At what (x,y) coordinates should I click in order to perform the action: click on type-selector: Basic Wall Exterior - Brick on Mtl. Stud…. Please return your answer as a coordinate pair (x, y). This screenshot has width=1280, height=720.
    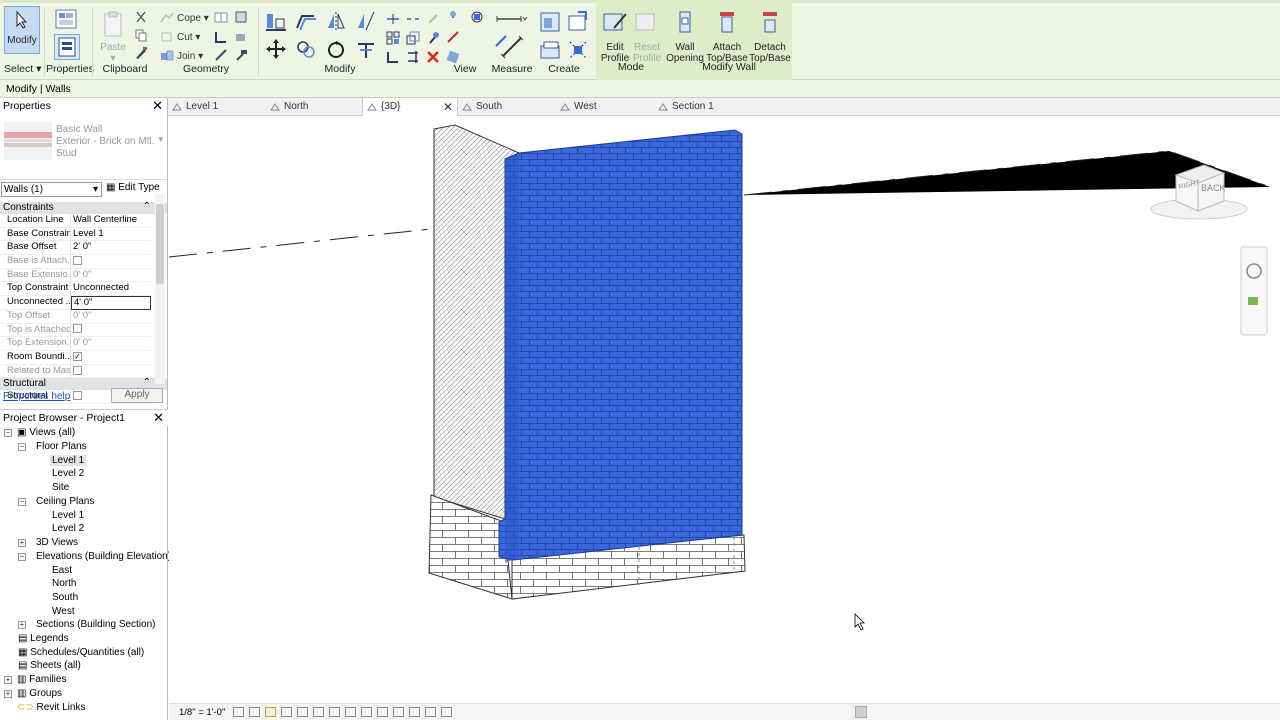
    Looking at the image, I should click on (83, 147).